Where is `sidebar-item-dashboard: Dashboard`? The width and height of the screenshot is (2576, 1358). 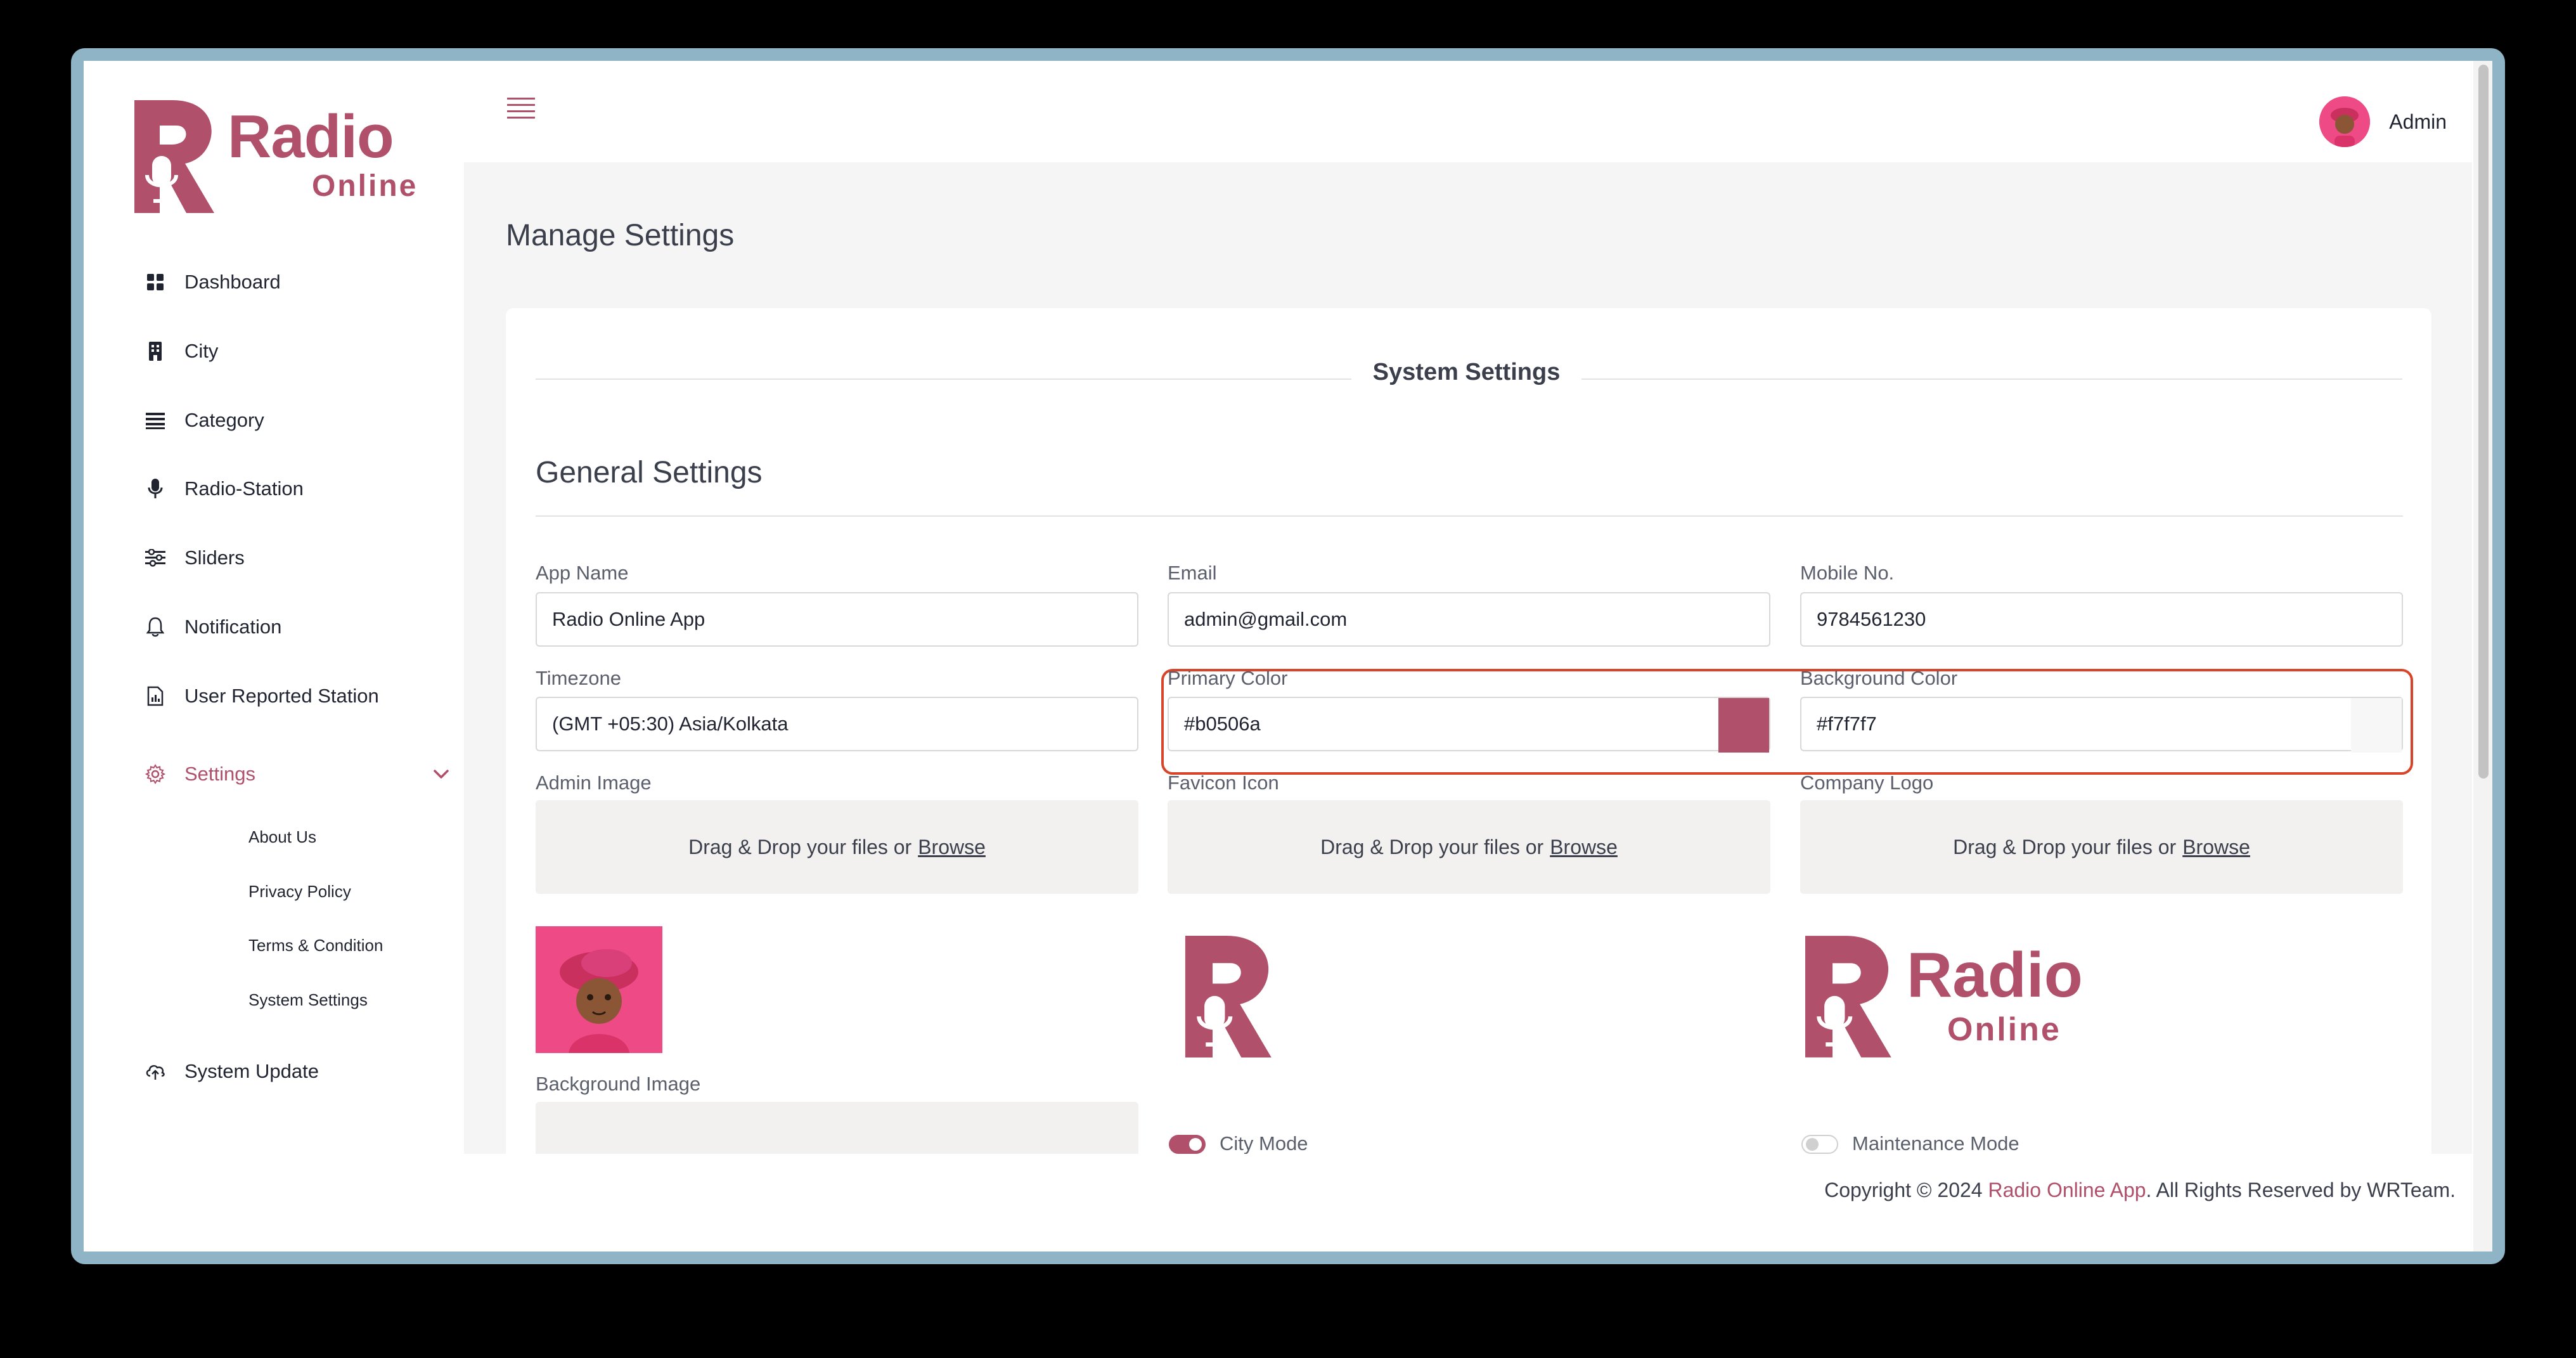
sidebar-item-dashboard: Dashboard is located at coordinates (302, 282).